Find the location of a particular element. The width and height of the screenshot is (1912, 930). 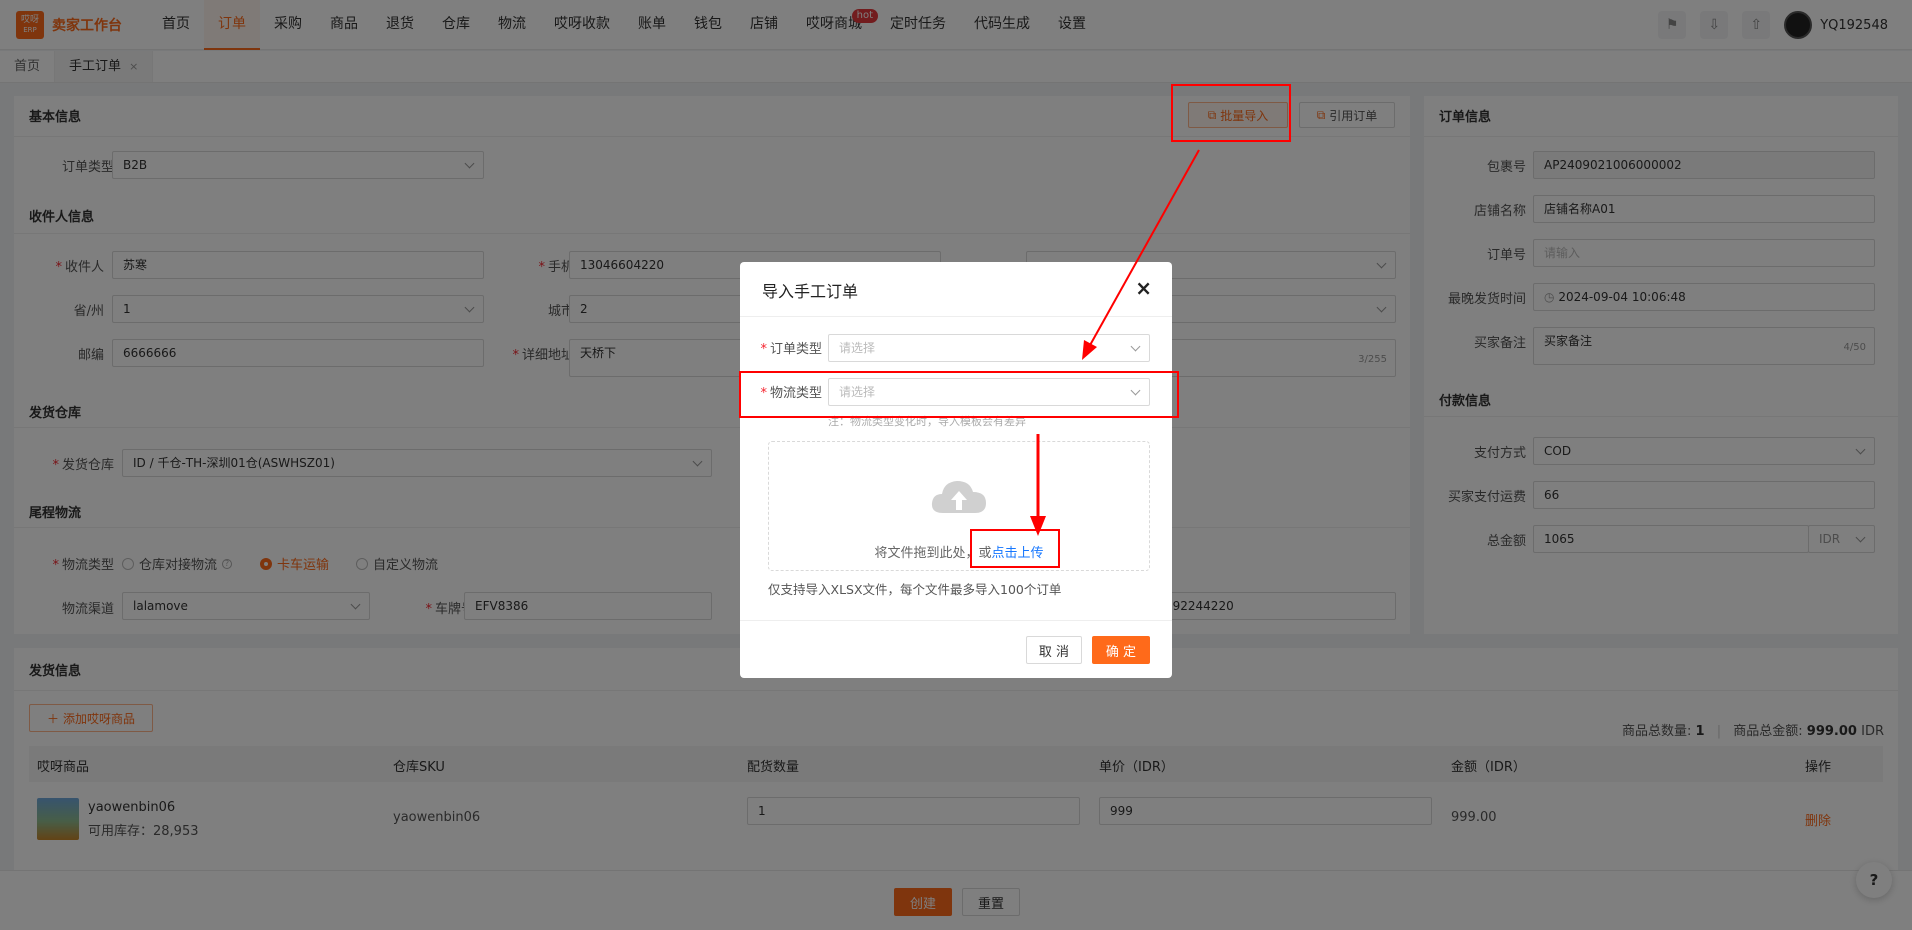

dialog-order-type-select: 请选择 is located at coordinates (989, 348).